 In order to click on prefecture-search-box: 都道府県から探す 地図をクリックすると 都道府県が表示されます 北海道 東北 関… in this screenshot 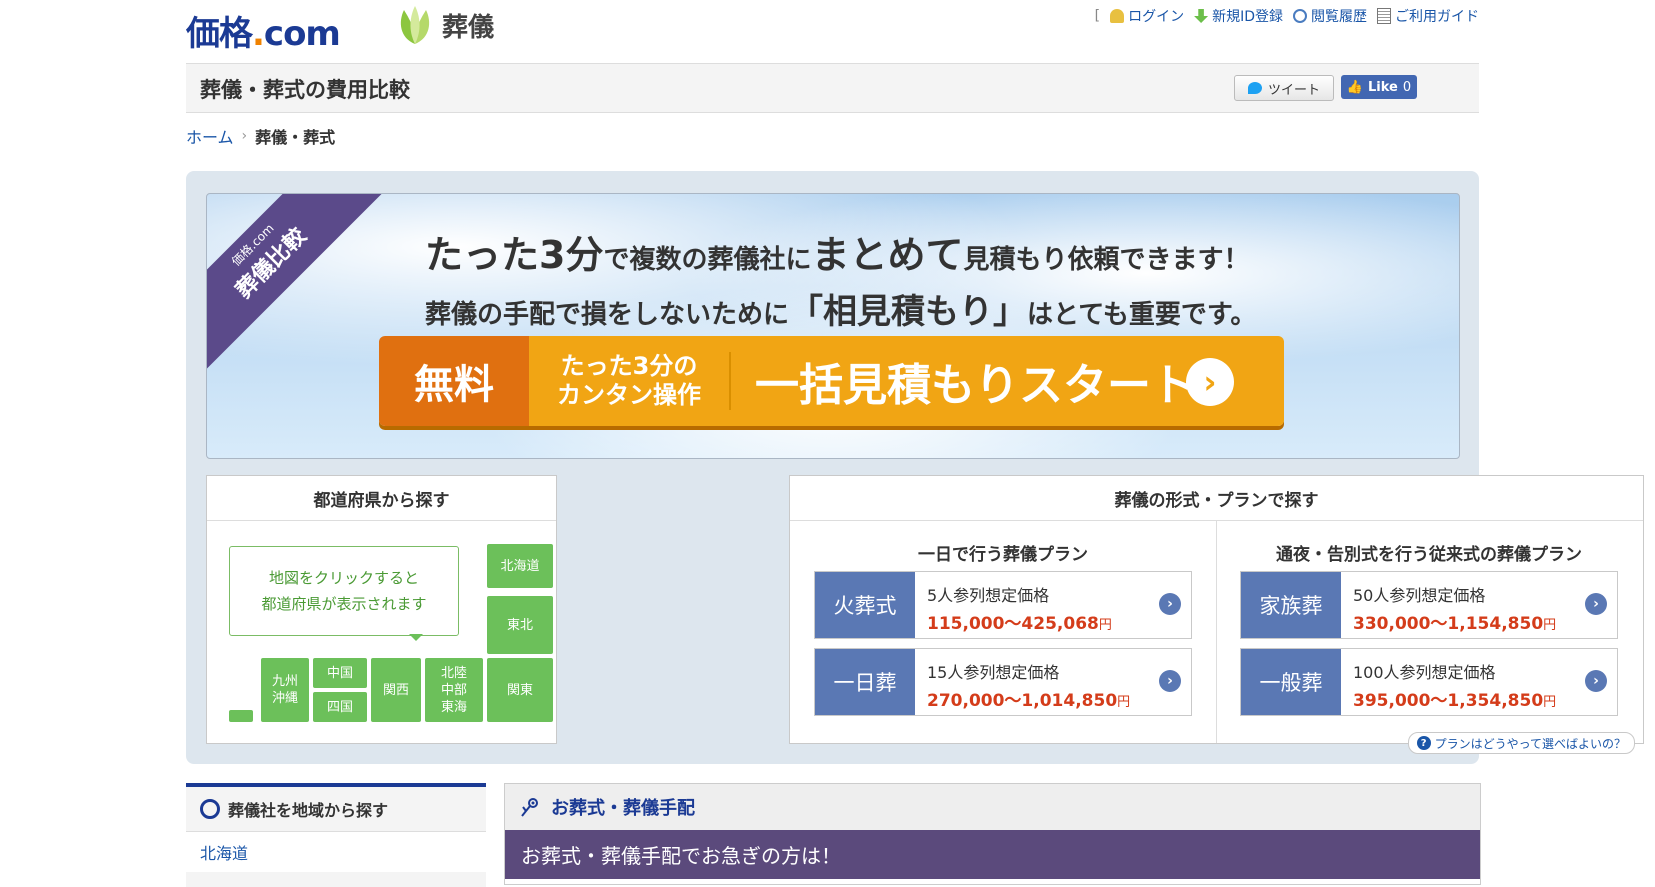, I will do `click(381, 609)`.